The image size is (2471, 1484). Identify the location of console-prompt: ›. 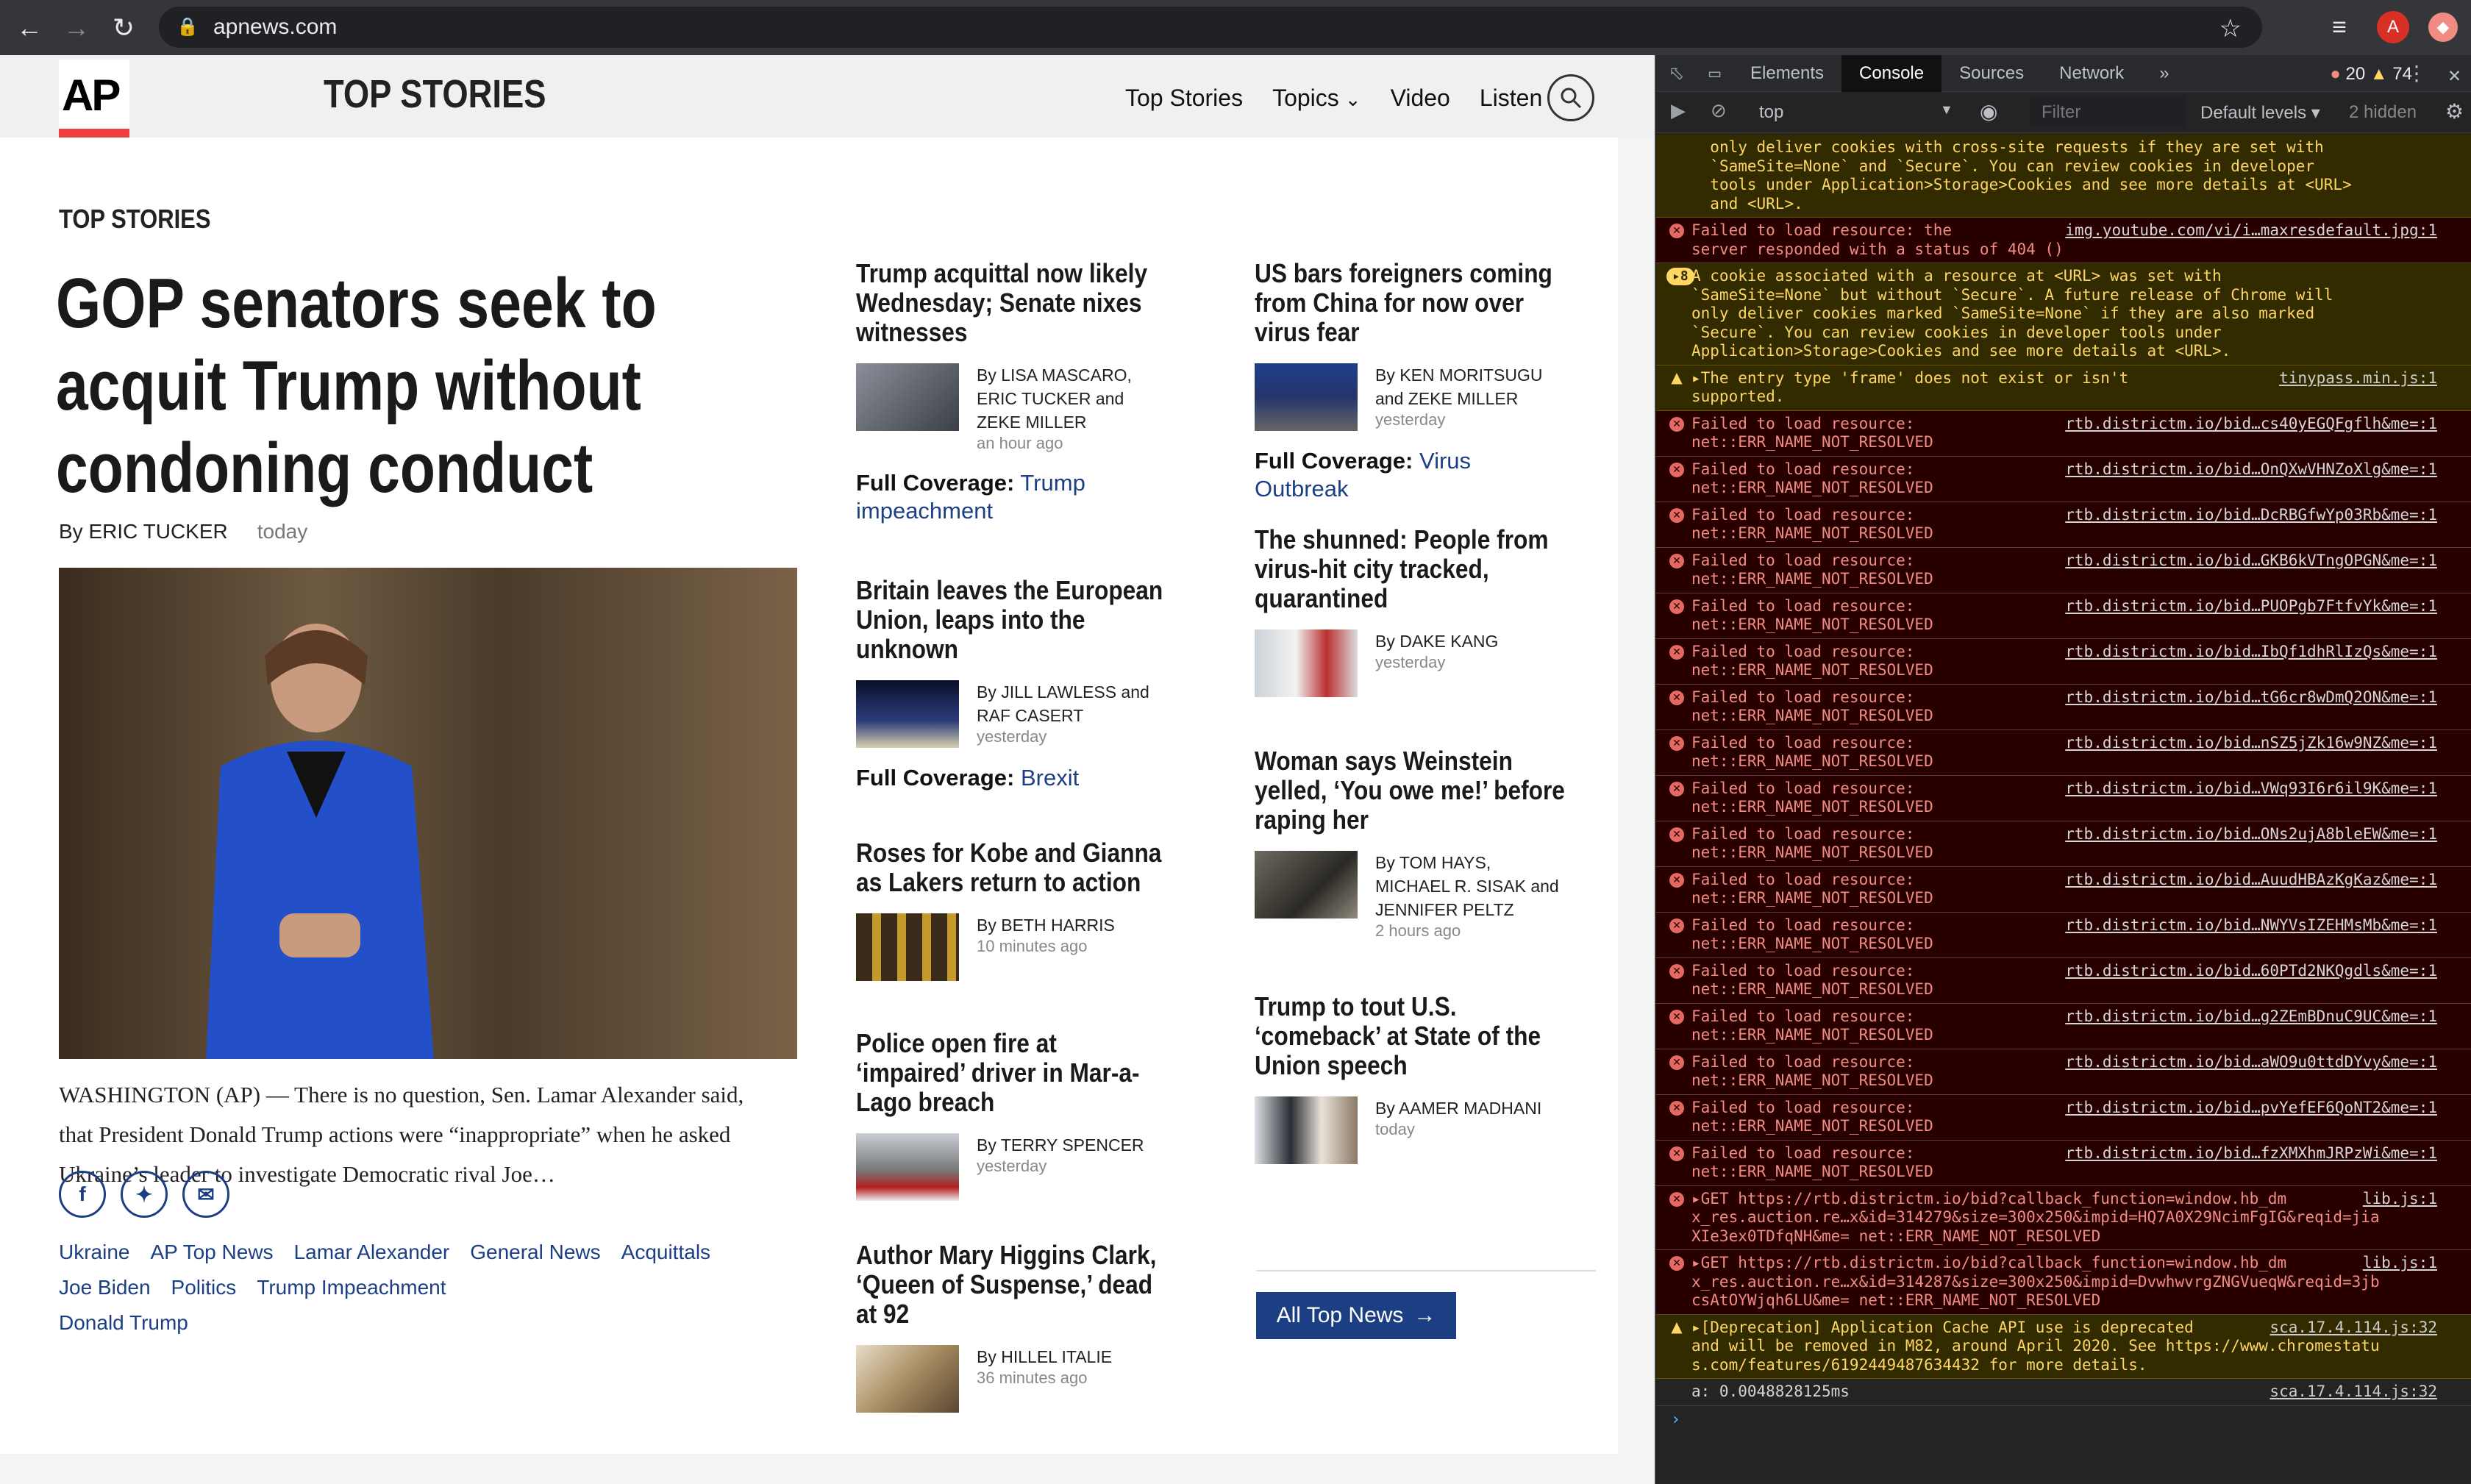
(2063, 1418).